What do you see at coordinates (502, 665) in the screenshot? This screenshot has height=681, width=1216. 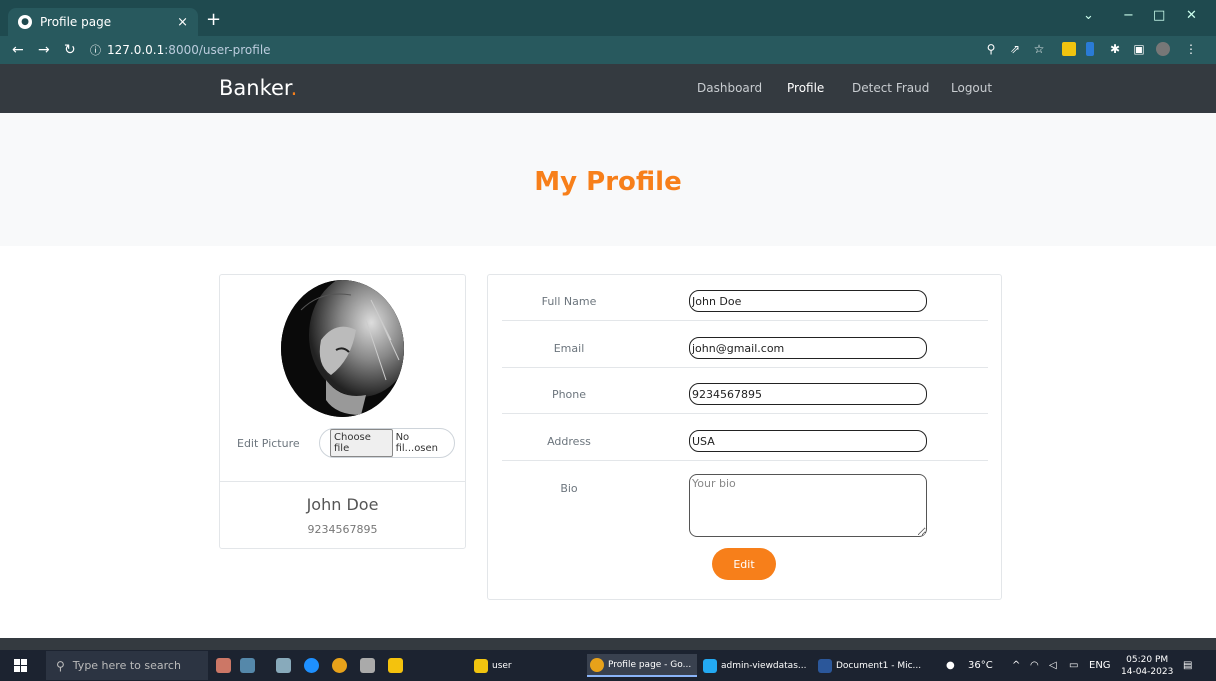 I see `taskbar-app-label: user` at bounding box center [502, 665].